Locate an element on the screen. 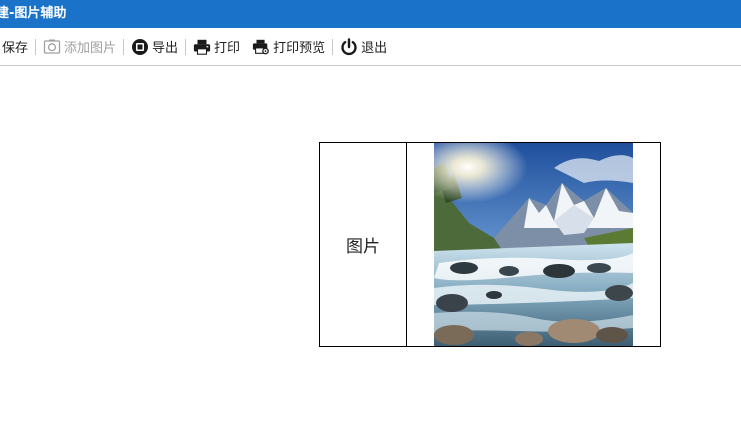 This screenshot has width=741, height=429. print-button: 打印 is located at coordinates (216, 47).